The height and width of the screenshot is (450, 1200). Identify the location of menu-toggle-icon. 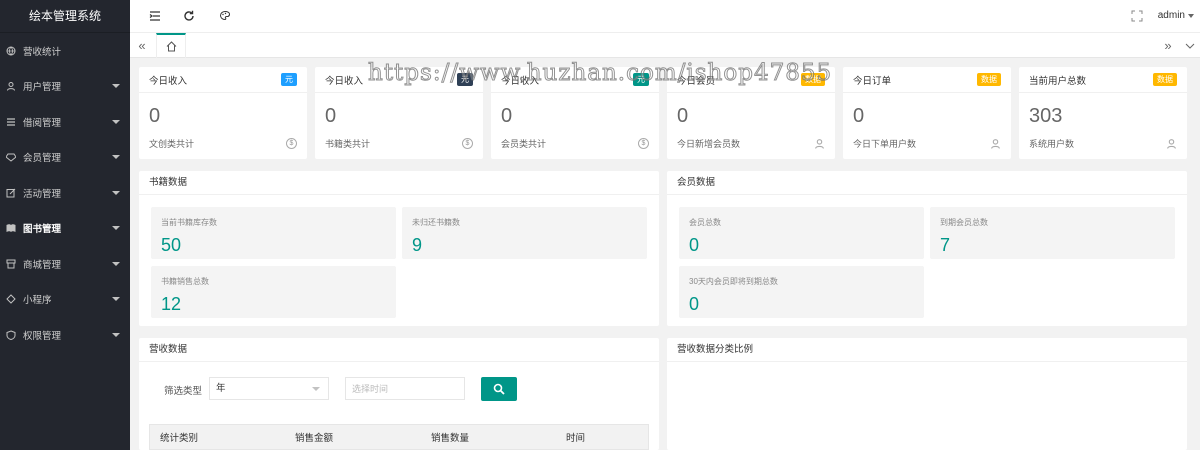
(155, 16).